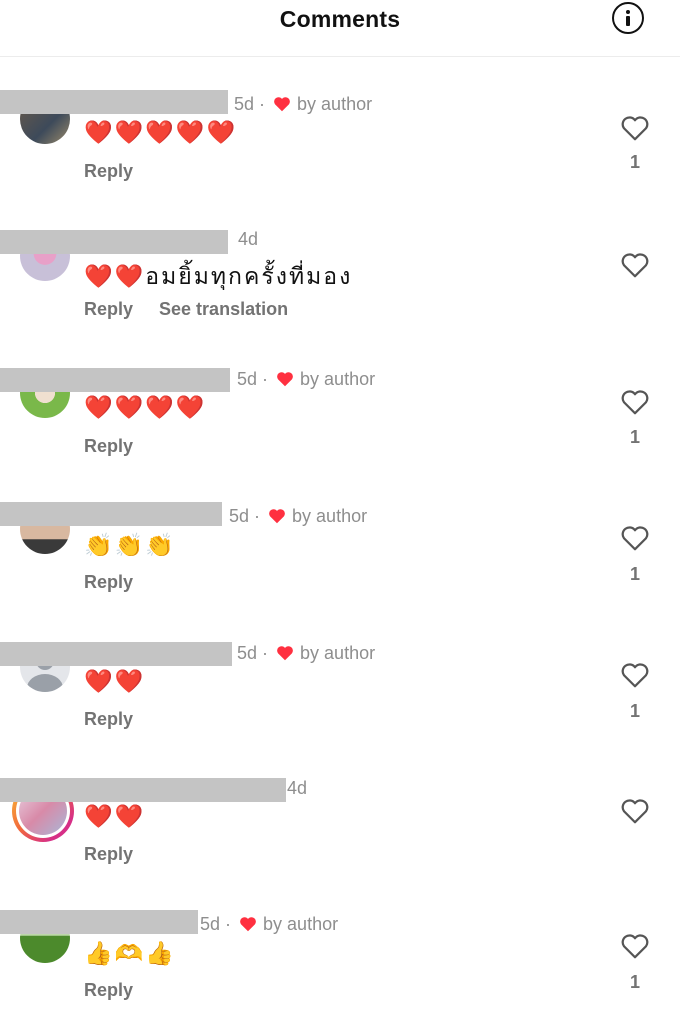 This screenshot has width=680, height=1028. What do you see at coordinates (130, 953) in the screenshot?
I see `comment-text: 👍🫶👍` at bounding box center [130, 953].